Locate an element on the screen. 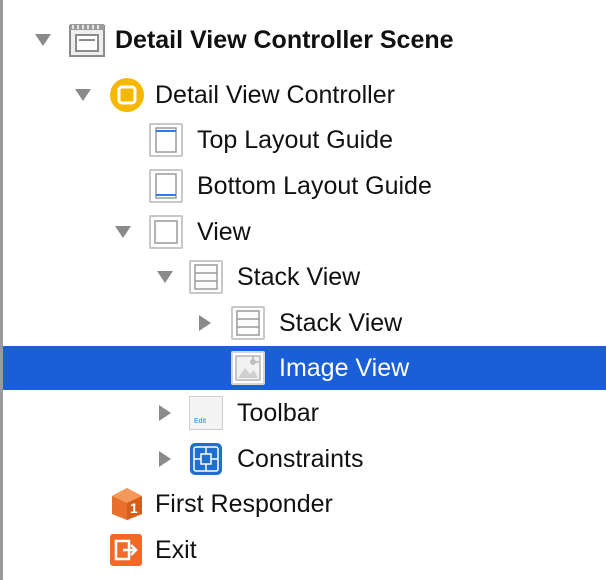  scene-icon is located at coordinates (87, 40).